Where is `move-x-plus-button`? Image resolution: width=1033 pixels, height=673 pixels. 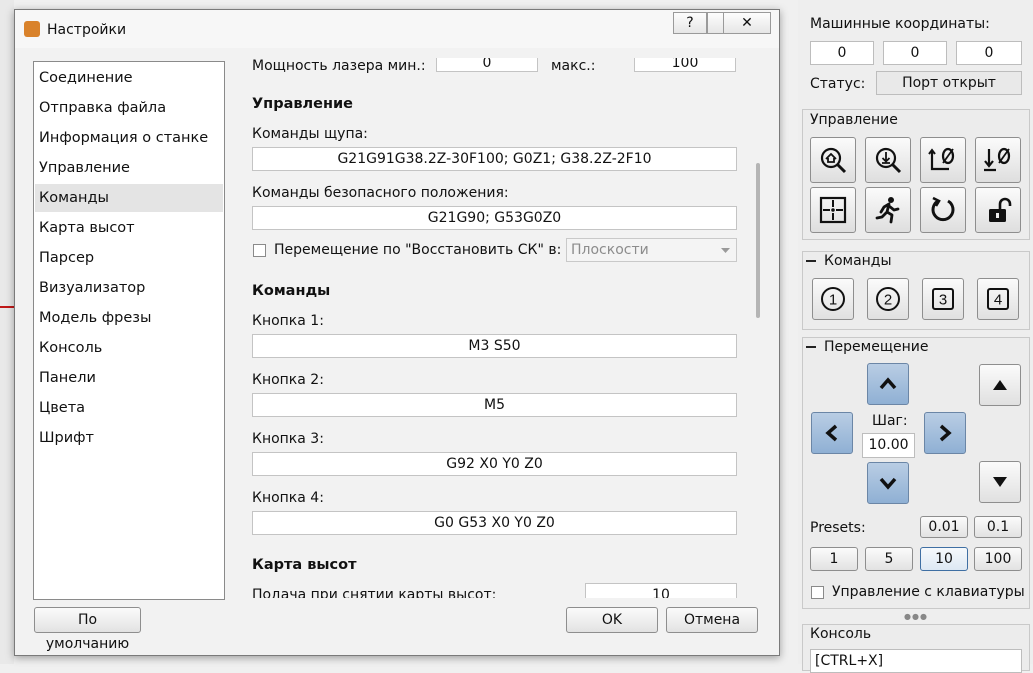 move-x-plus-button is located at coordinates (945, 433).